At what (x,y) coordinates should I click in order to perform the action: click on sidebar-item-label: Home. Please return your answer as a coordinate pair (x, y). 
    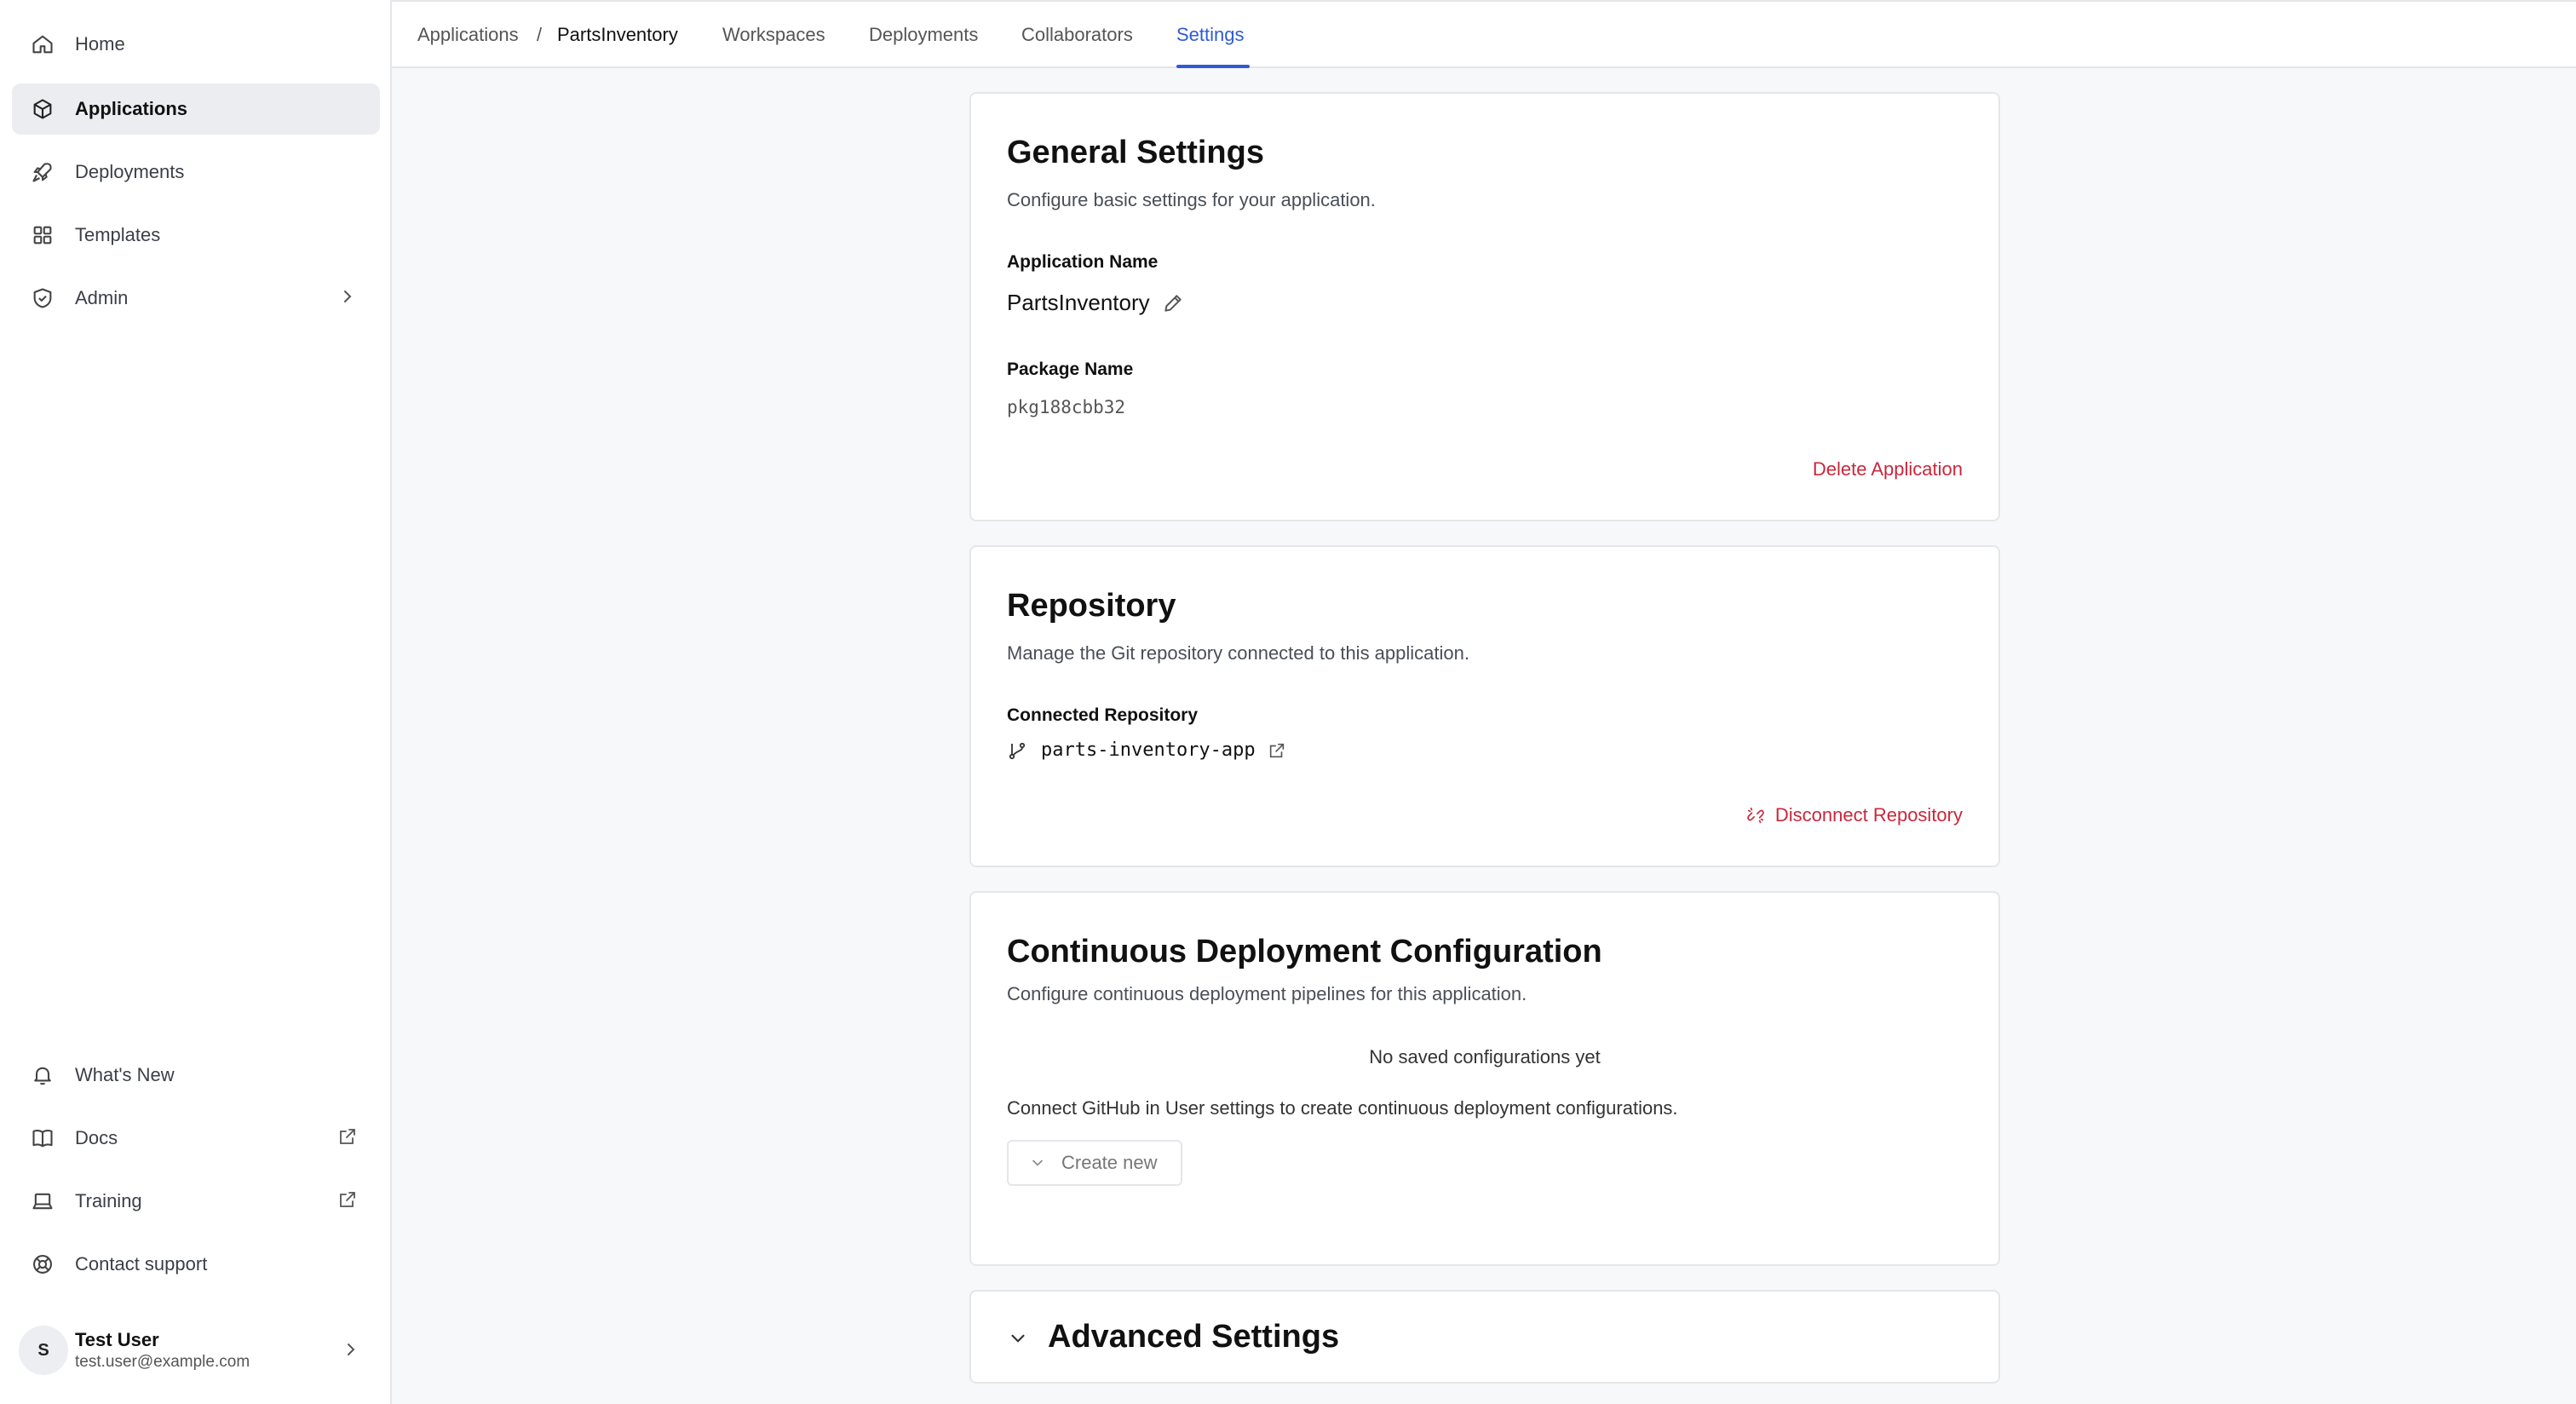
    Looking at the image, I should click on (100, 44).